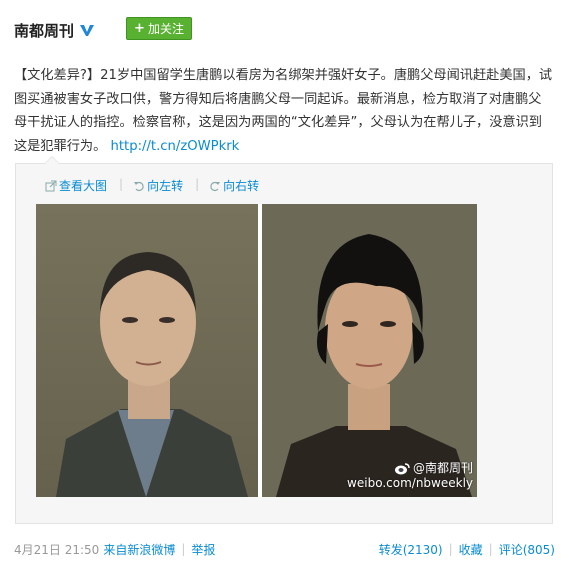 The height and width of the screenshot is (567, 569). What do you see at coordinates (139, 186) in the screenshot?
I see `rotate-left-icon` at bounding box center [139, 186].